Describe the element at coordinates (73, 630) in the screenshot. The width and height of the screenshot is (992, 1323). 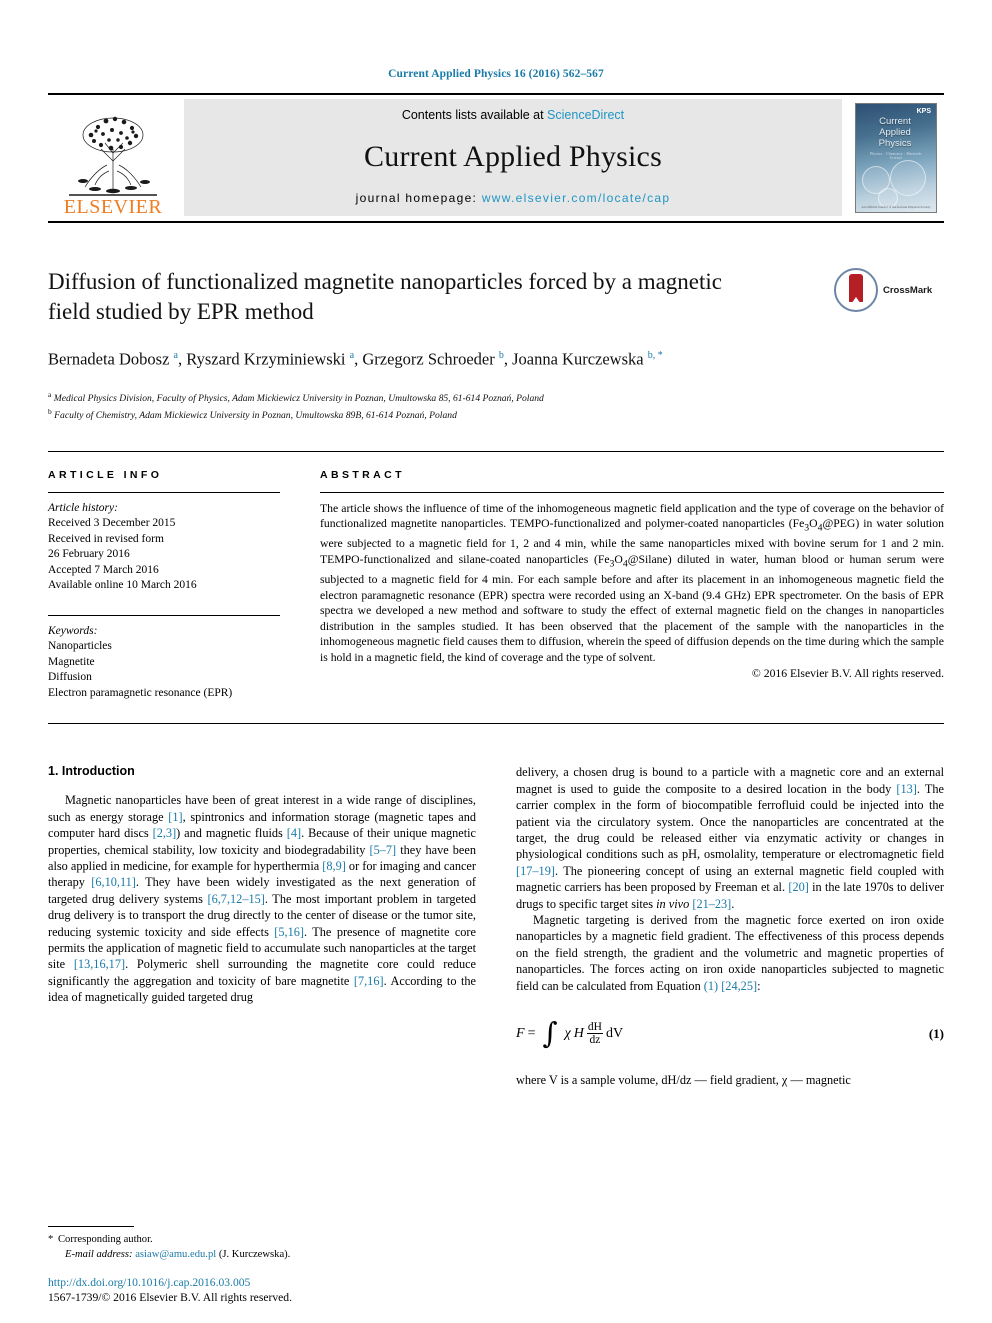
I see `keywords-label: Keywords:` at that location.